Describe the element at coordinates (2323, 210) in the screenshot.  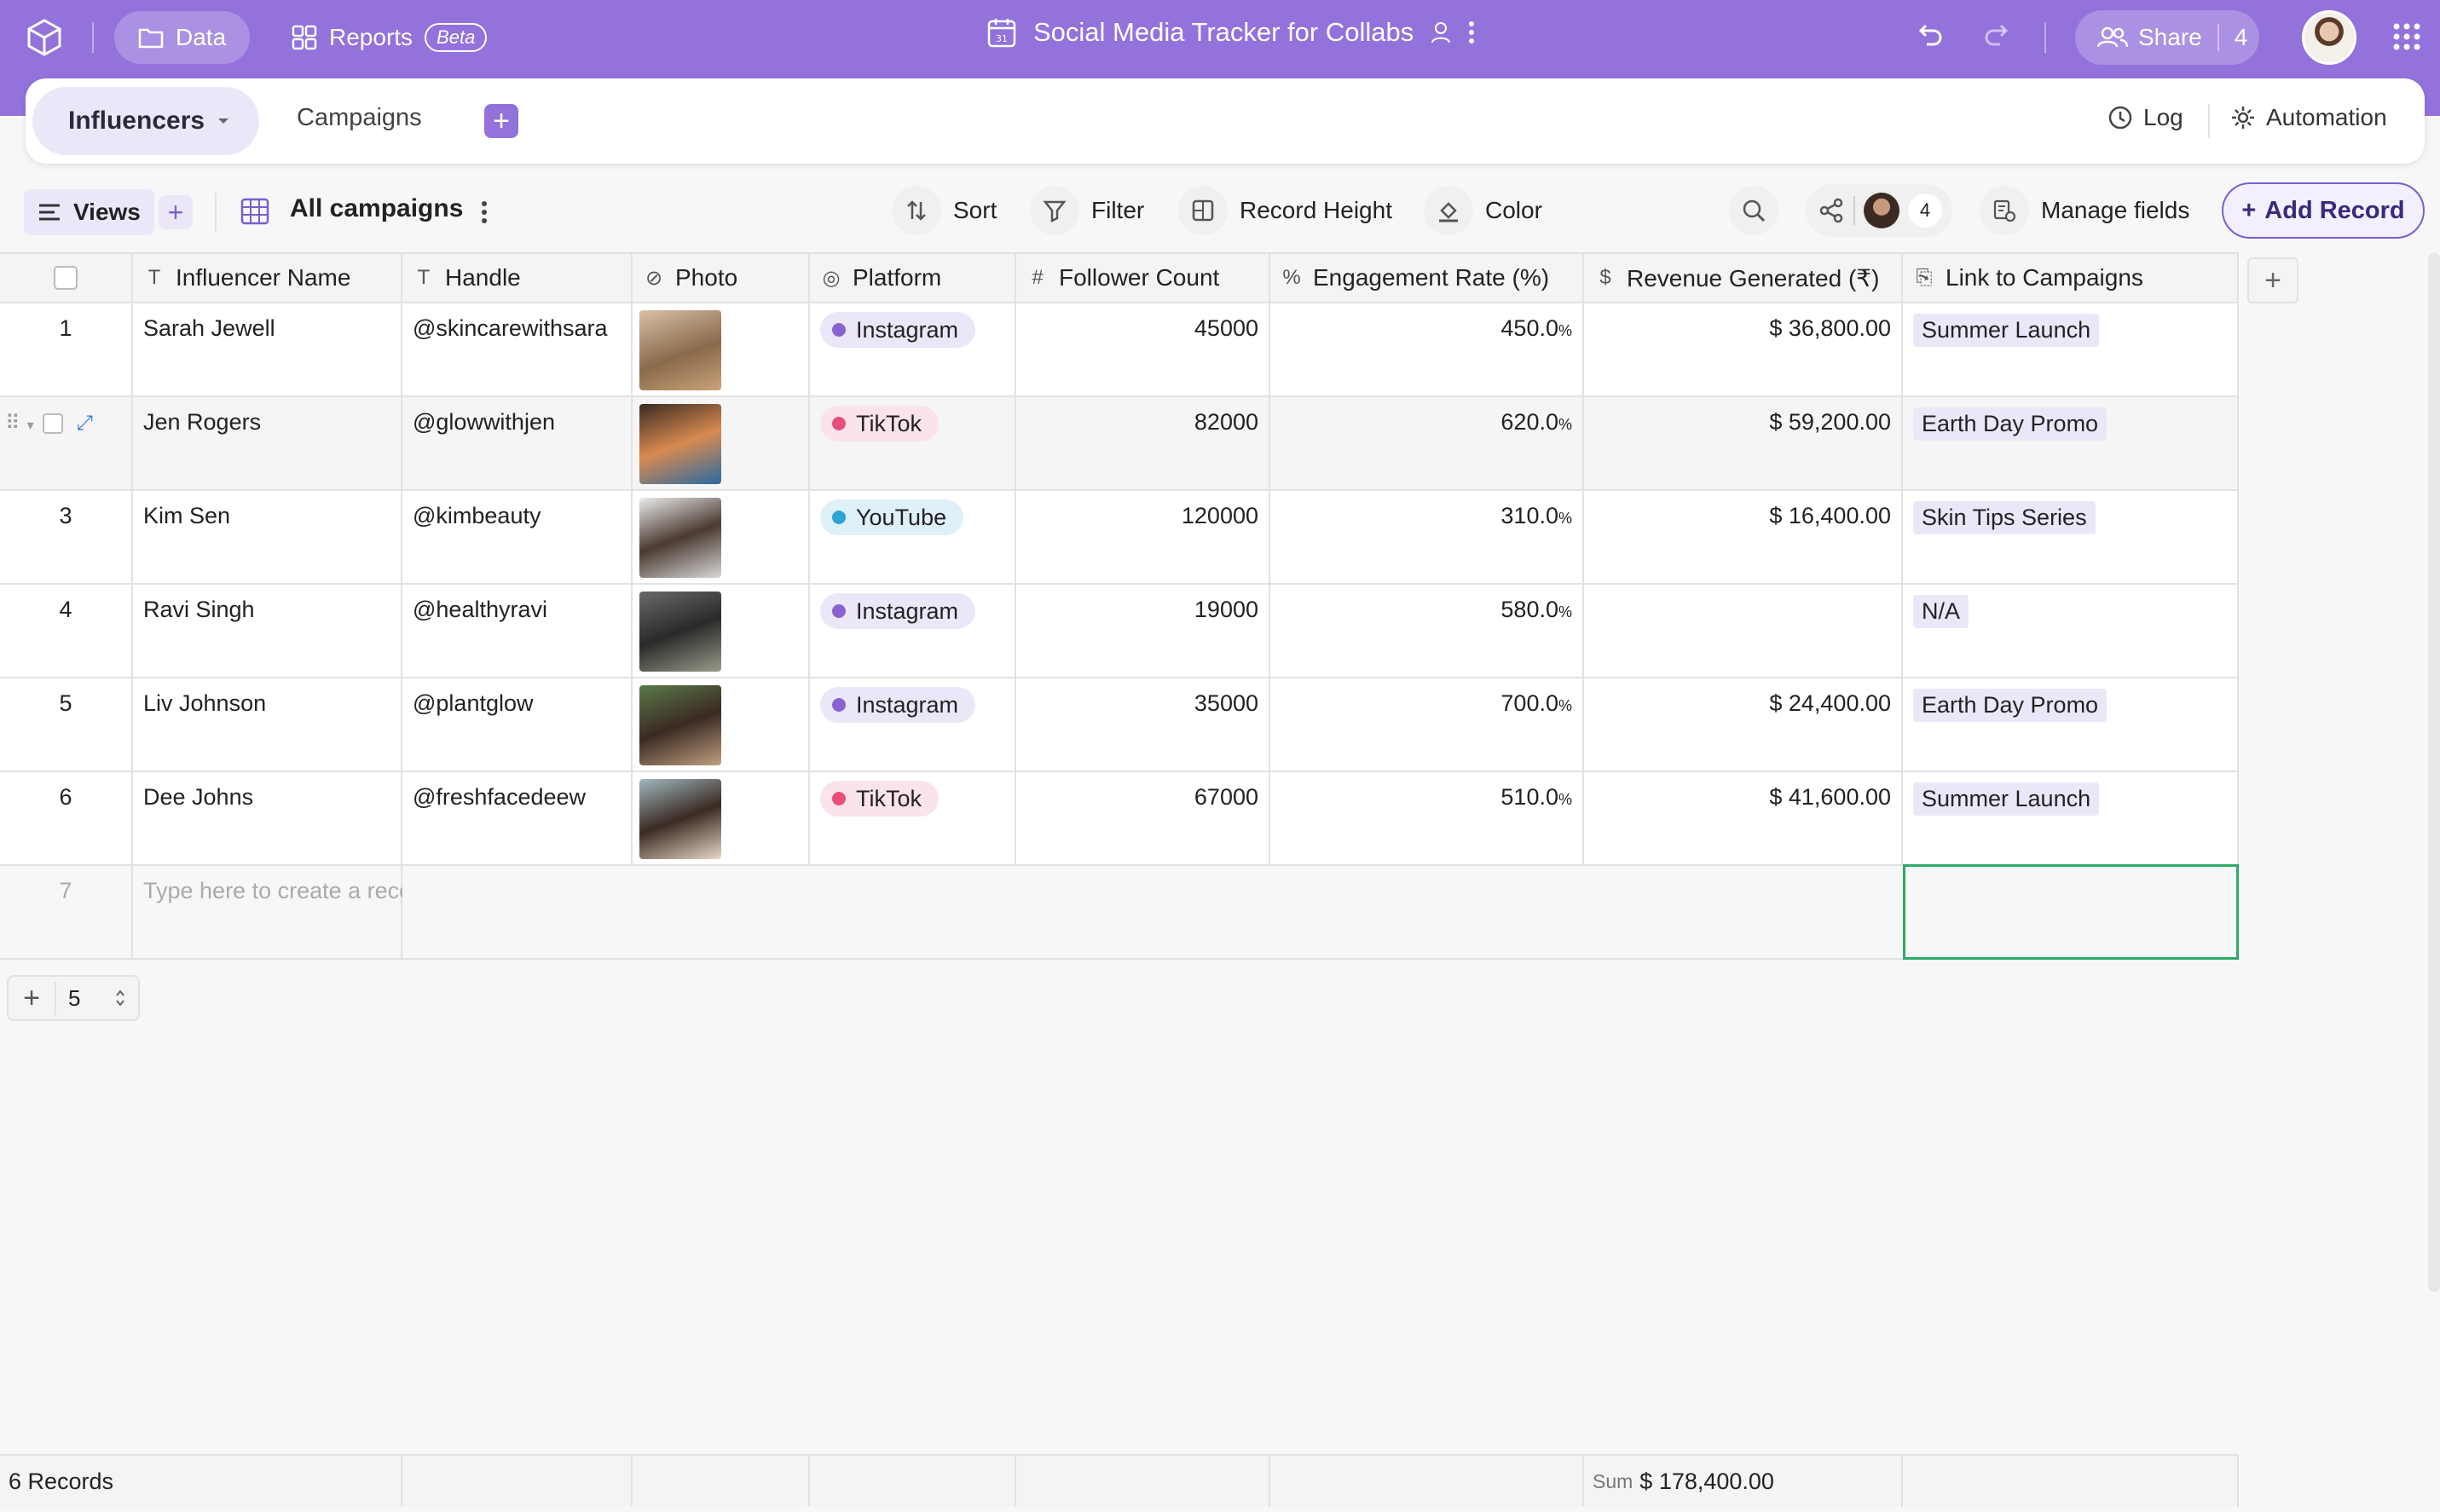
I see `add-record-button: + Add Record` at that location.